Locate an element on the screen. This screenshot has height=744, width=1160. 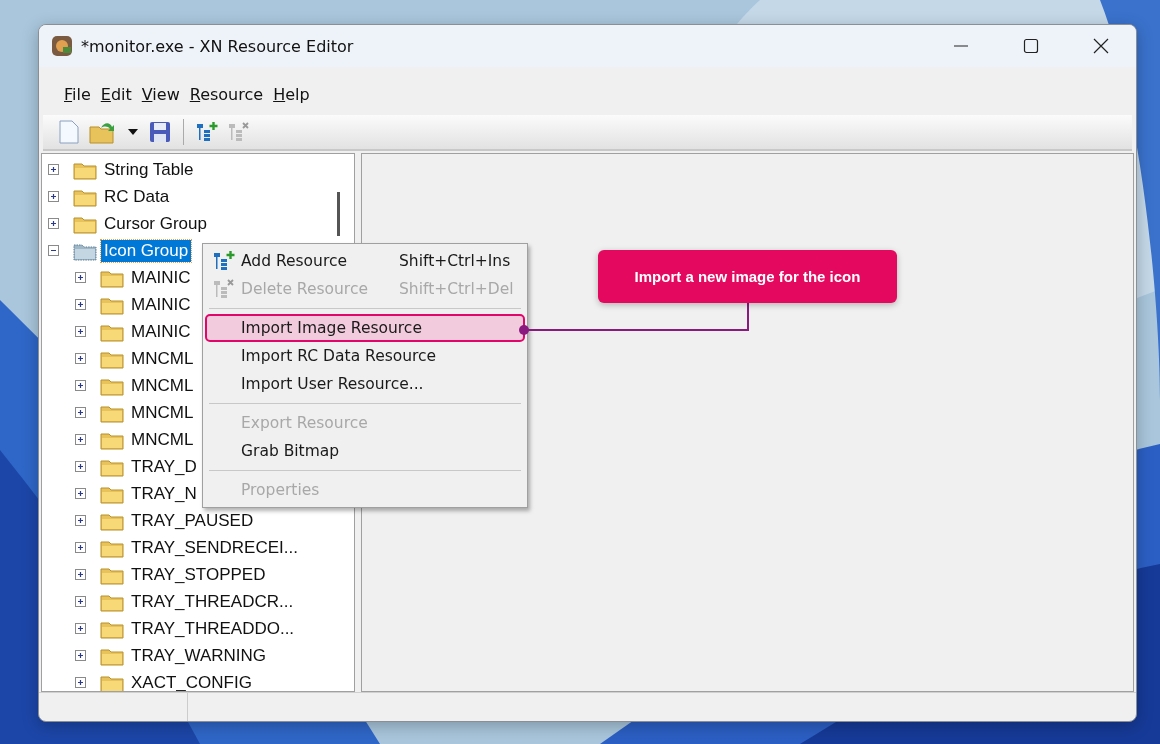
window-title: *monitor.exe - XN Resource Editor is located at coordinates (218, 46).